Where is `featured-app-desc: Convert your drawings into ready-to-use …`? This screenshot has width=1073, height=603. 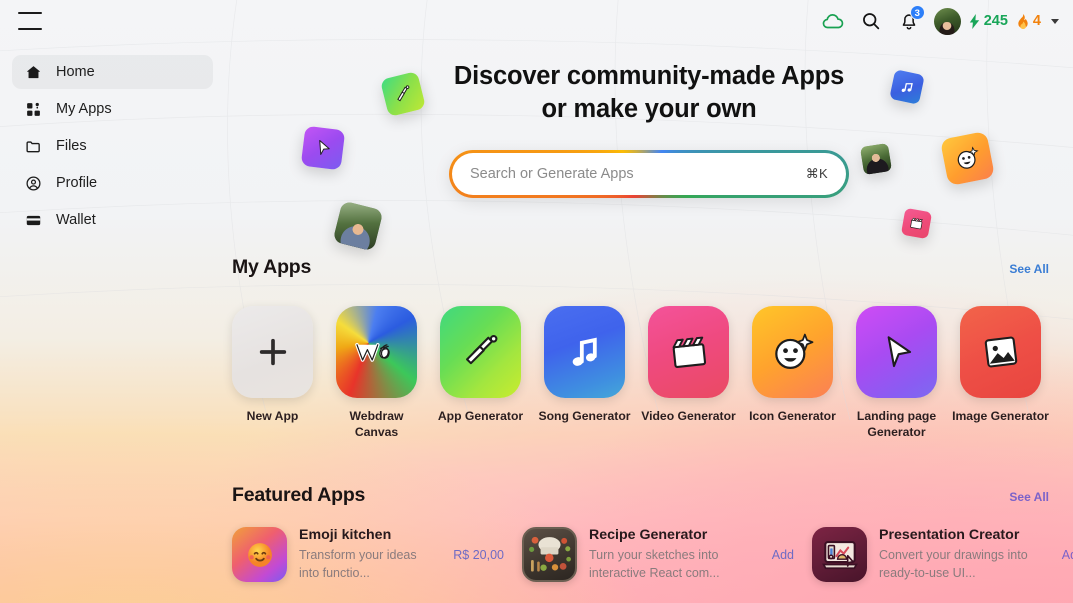
featured-app-desc: Convert your drawings into ready-to-use … is located at coordinates (953, 563).